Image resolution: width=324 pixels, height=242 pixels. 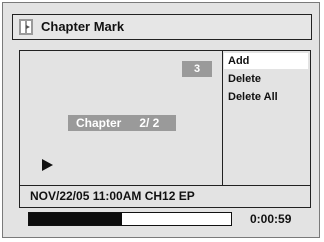 What do you see at coordinates (197, 69) in the screenshot?
I see `chapter-count-badge: 3` at bounding box center [197, 69].